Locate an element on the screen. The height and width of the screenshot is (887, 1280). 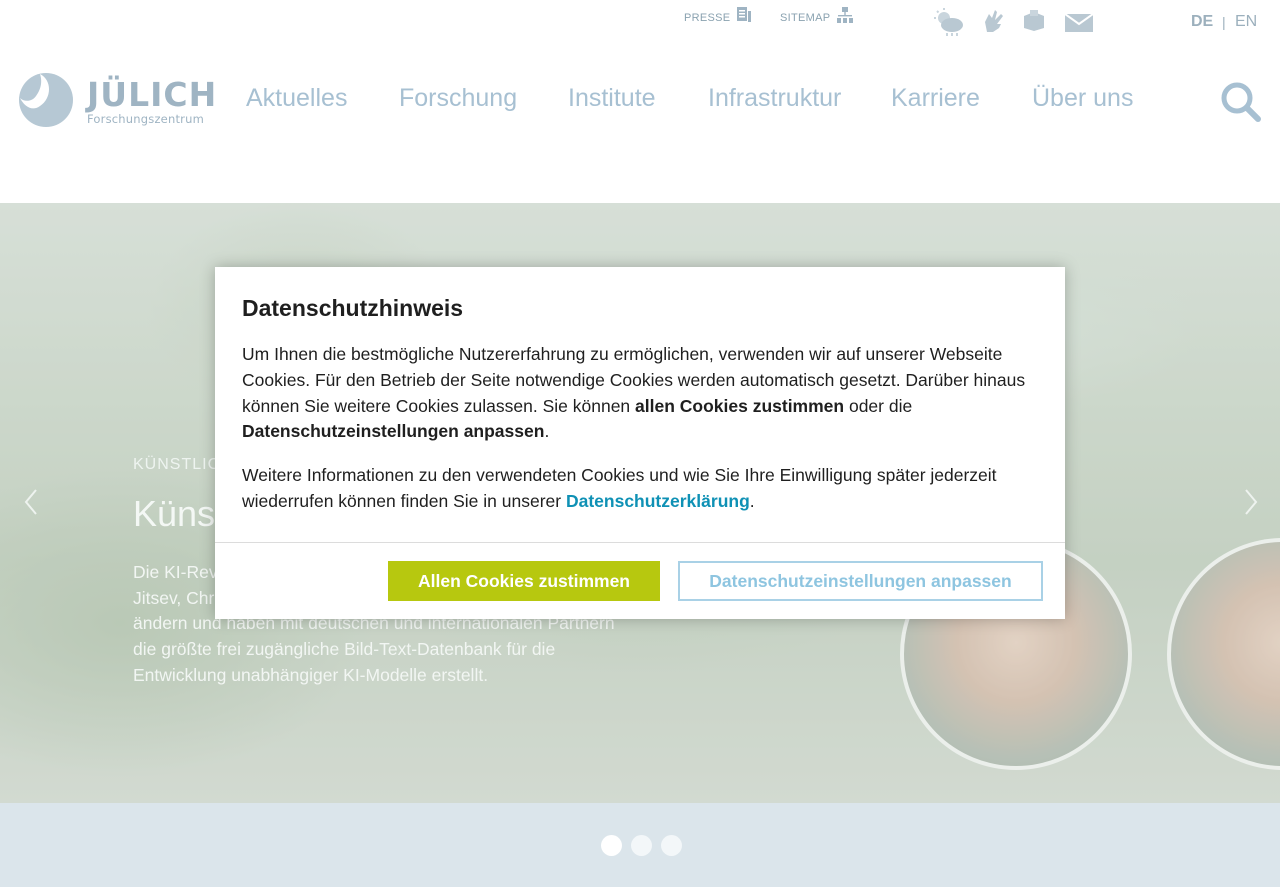
dialog-text-1e: . is located at coordinates (547, 431).